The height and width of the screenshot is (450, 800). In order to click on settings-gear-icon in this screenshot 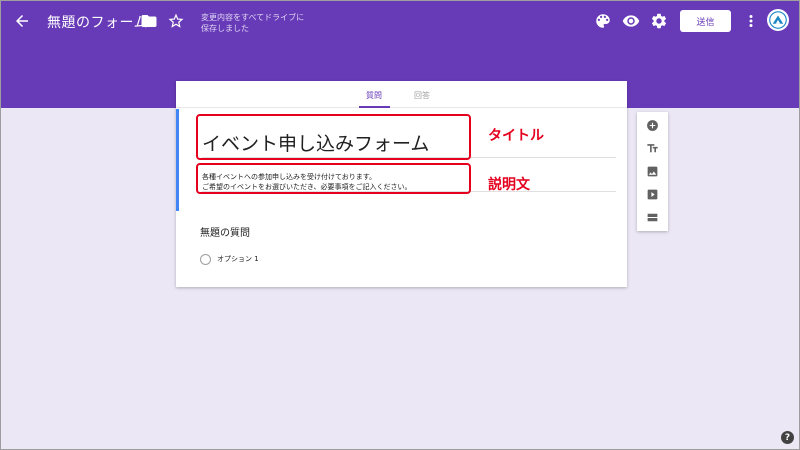, I will do `click(659, 21)`.